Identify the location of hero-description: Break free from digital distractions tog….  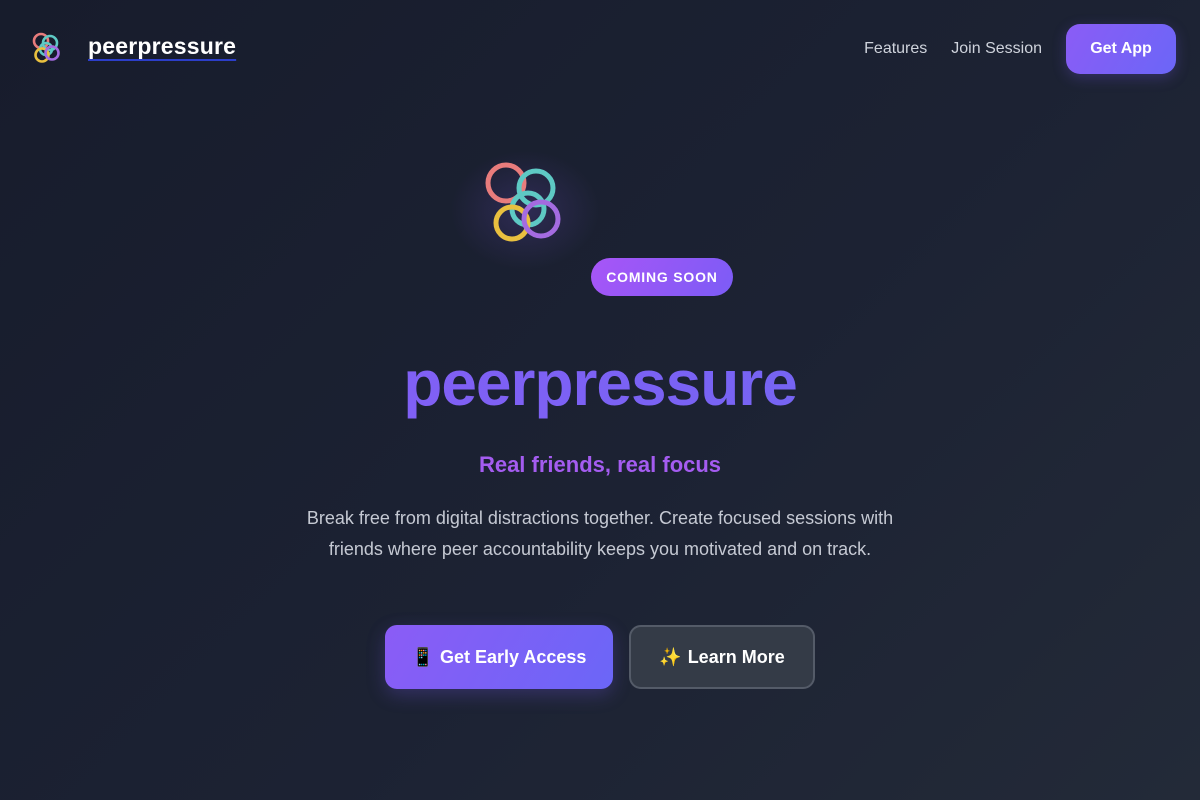
(600, 533).